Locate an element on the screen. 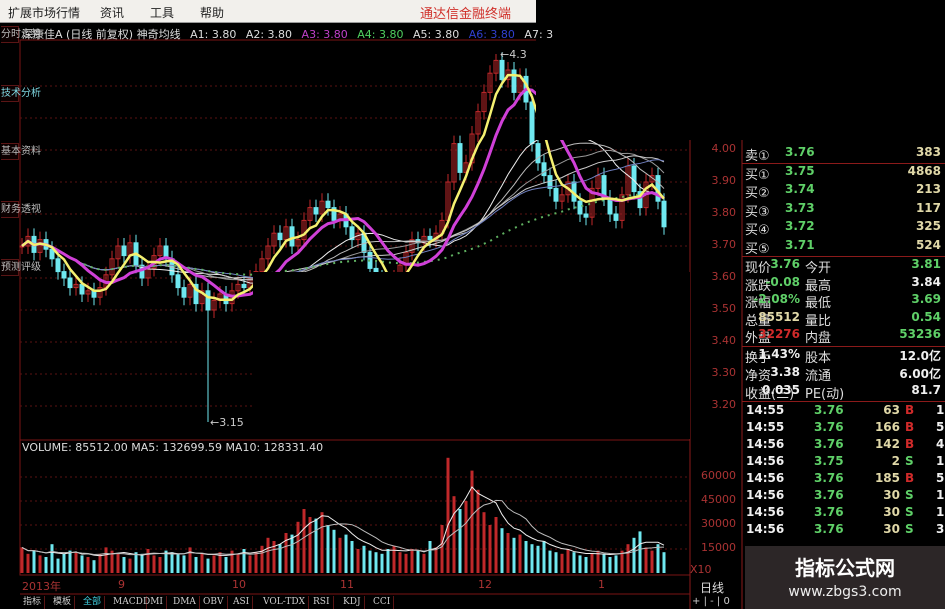  sidebar-tab-technical: 技术分析 is located at coordinates (21, 93).